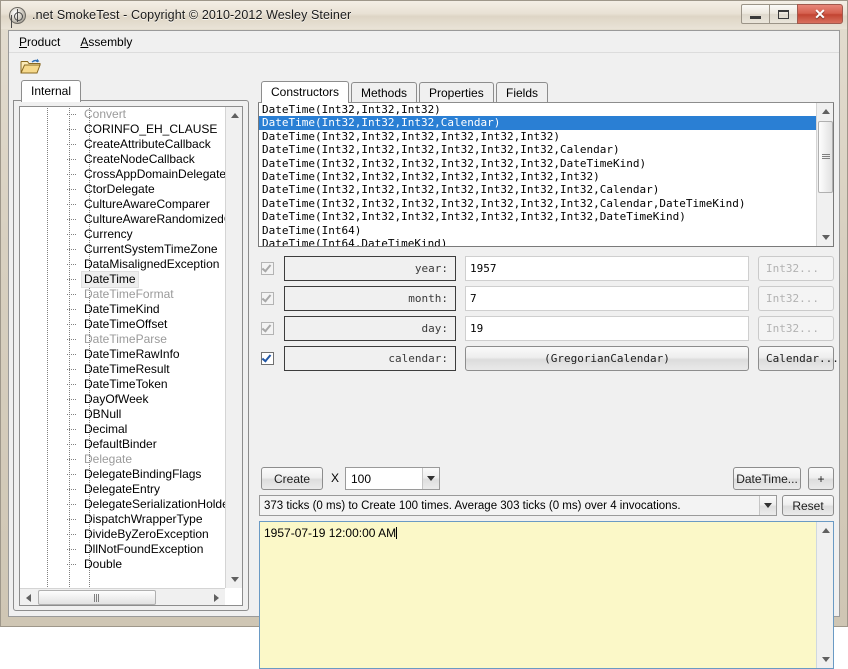 The width and height of the screenshot is (848, 669). I want to click on constructors-vertical-scrollbar, so click(824, 174).